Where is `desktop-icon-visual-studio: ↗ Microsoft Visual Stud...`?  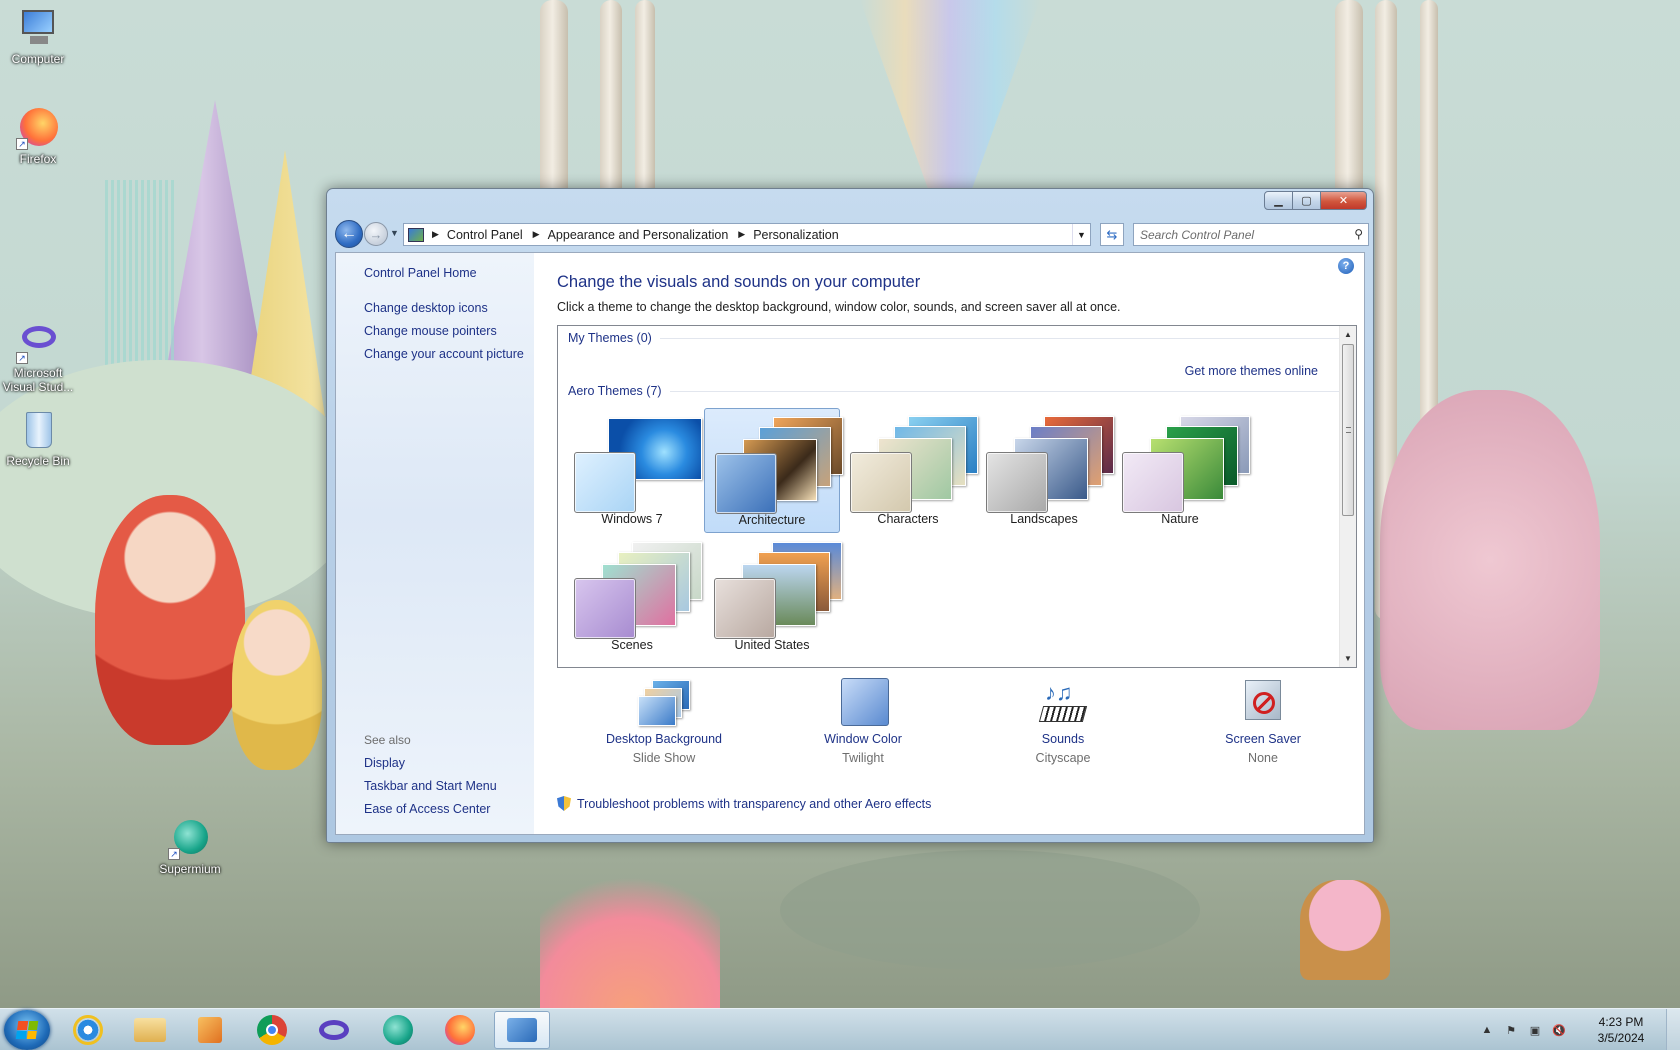 desktop-icon-visual-studio: ↗ Microsoft Visual Stud... is located at coordinates (38, 358).